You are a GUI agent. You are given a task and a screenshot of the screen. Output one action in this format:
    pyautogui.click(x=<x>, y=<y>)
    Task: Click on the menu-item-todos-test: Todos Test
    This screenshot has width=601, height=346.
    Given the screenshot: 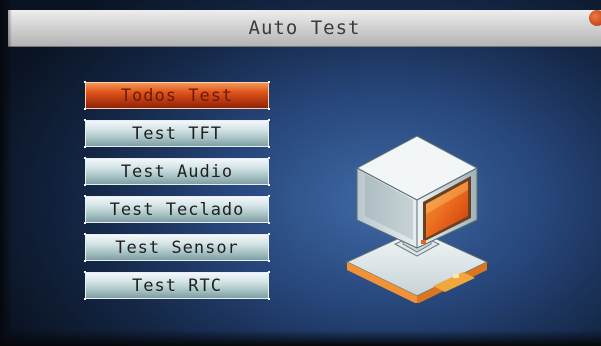 What is the action you would take?
    pyautogui.click(x=177, y=95)
    